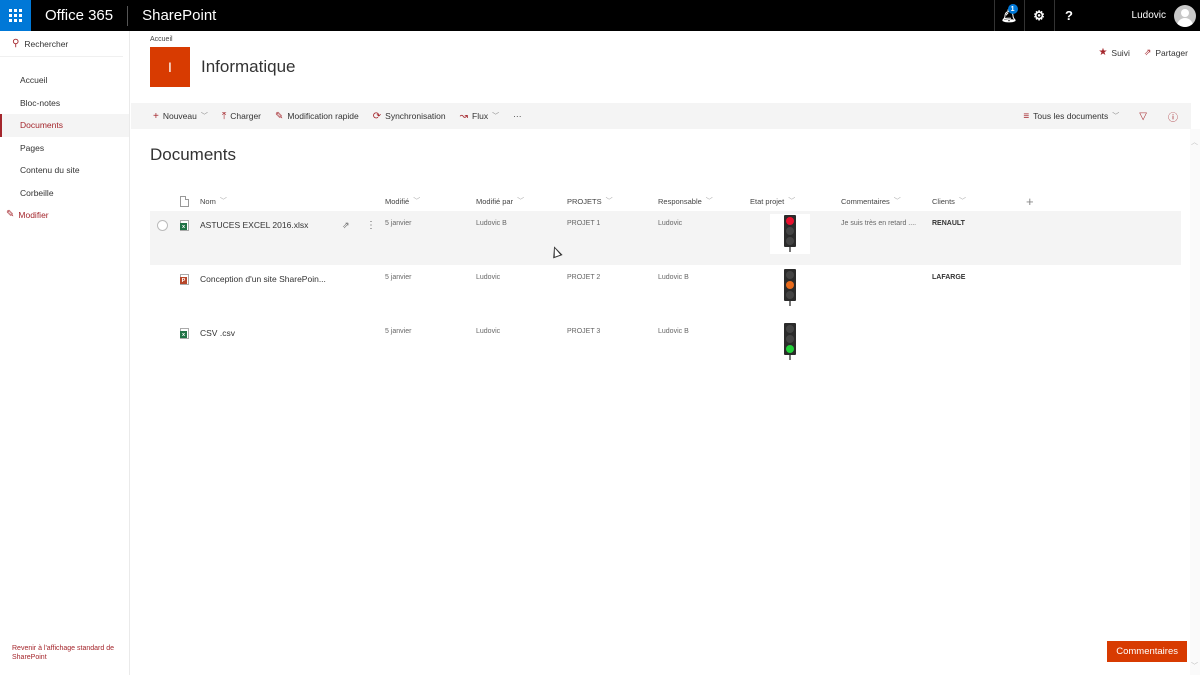 The height and width of the screenshot is (675, 1200). I want to click on vertical-scrollbar: ︿ ﹀, so click(1195, 402).